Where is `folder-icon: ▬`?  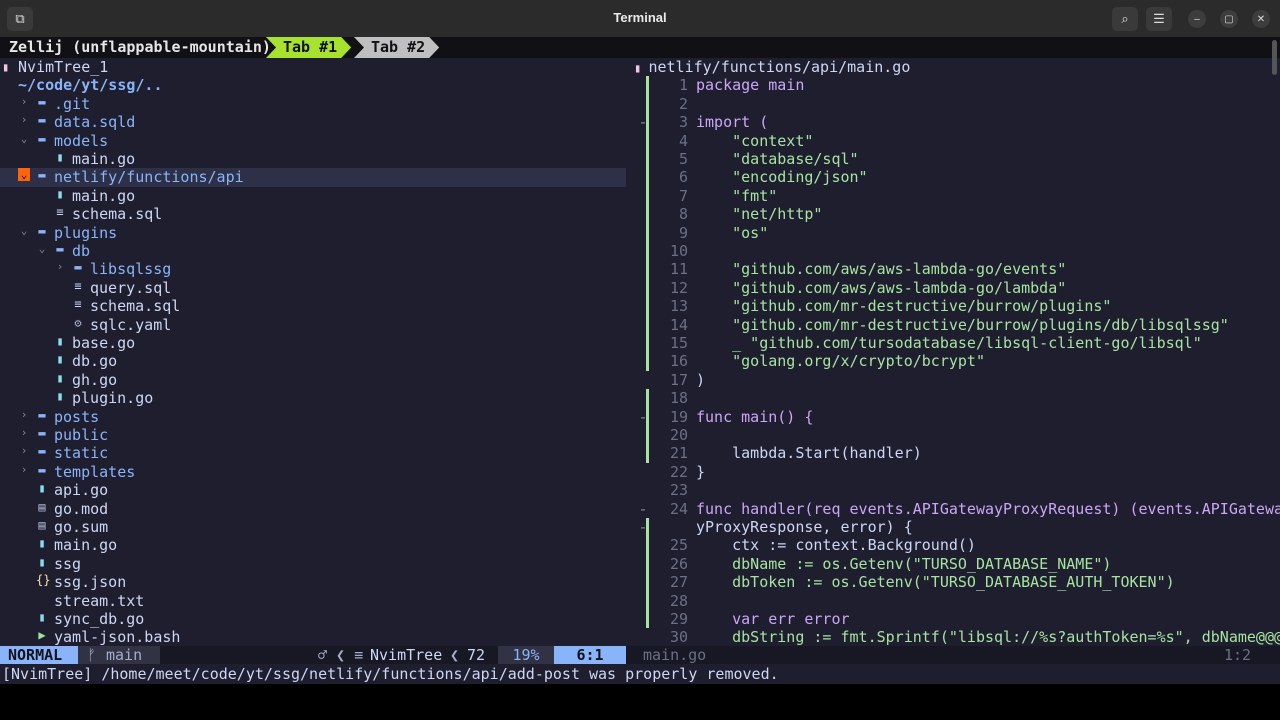 folder-icon: ▬ is located at coordinates (42, 414).